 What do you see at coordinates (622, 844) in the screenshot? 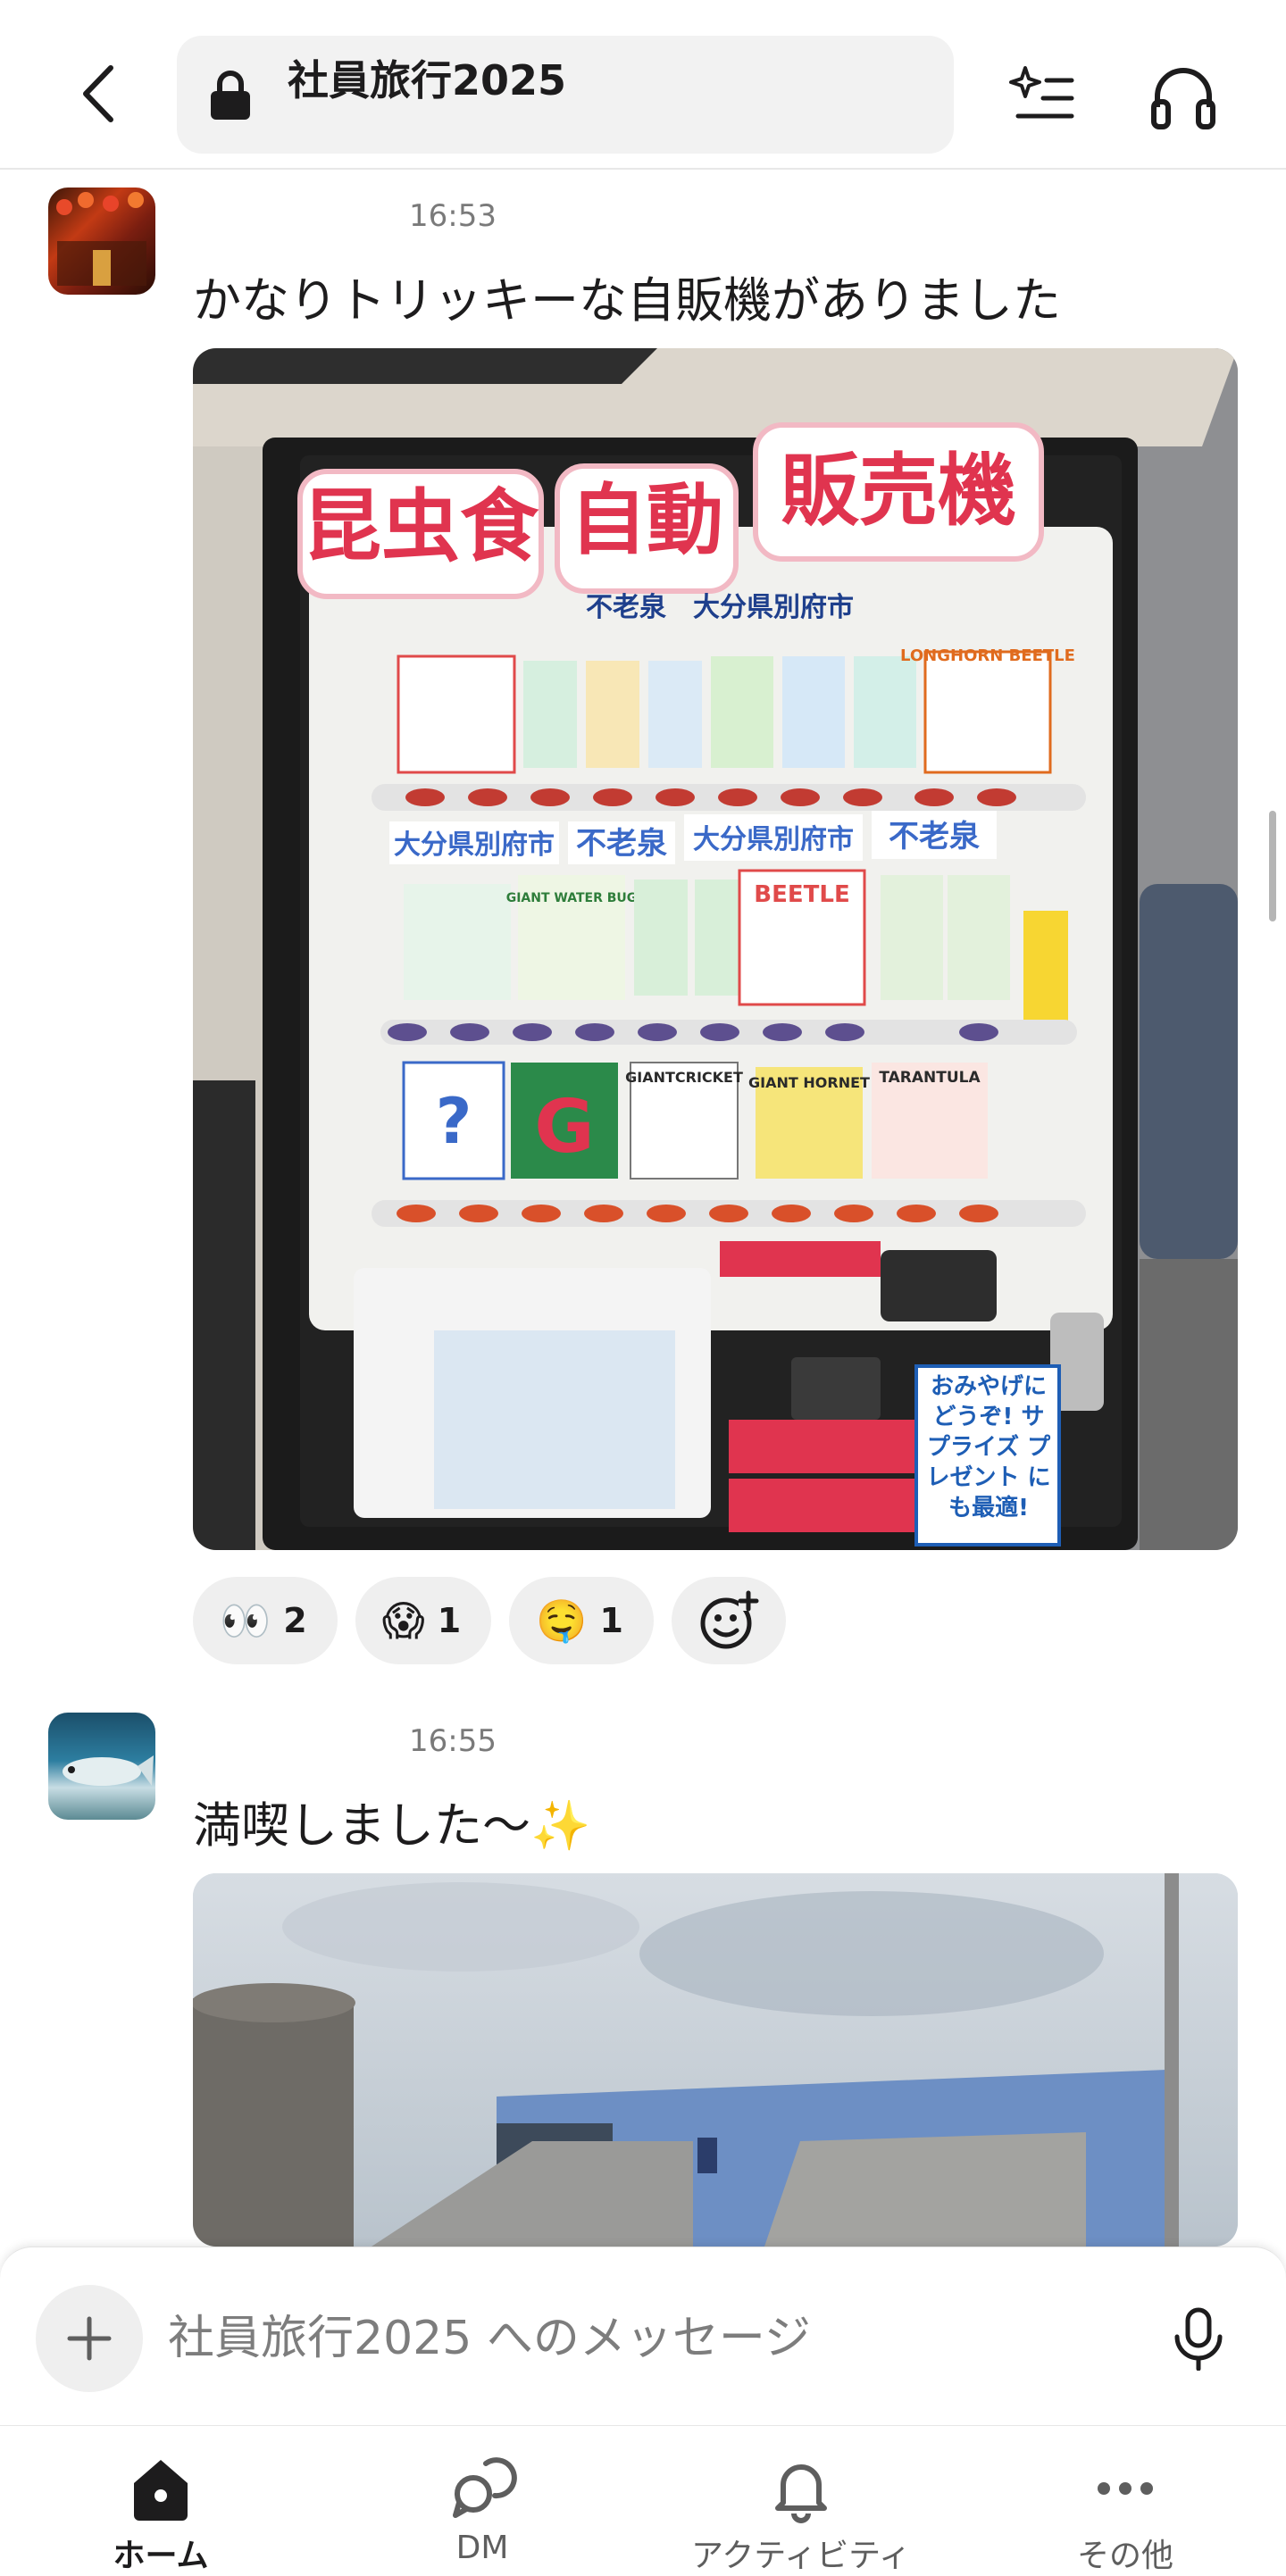
I see `strip-label-2: 不老泉` at bounding box center [622, 844].